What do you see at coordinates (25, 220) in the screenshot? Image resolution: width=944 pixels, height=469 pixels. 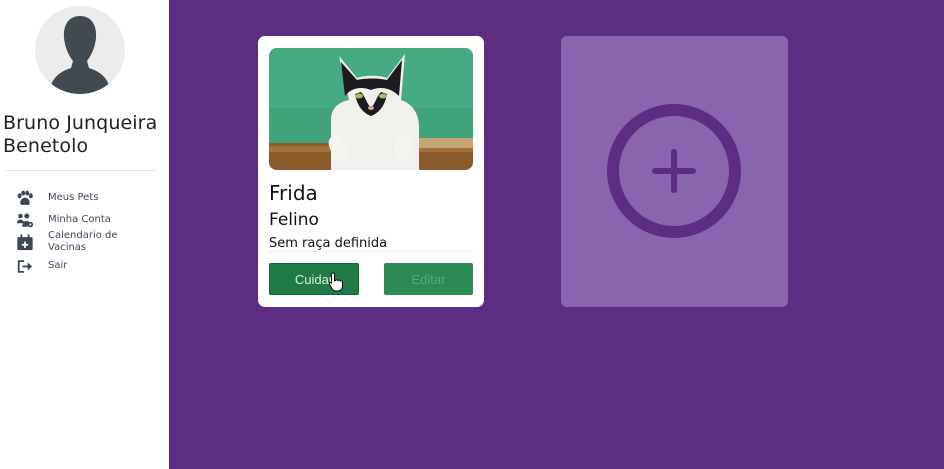 I see `users-gear-icon` at bounding box center [25, 220].